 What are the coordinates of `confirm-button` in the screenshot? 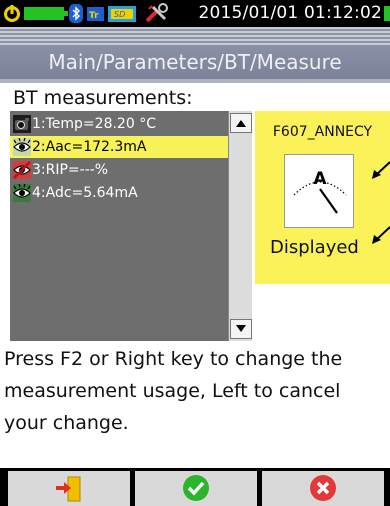 It's located at (196, 488).